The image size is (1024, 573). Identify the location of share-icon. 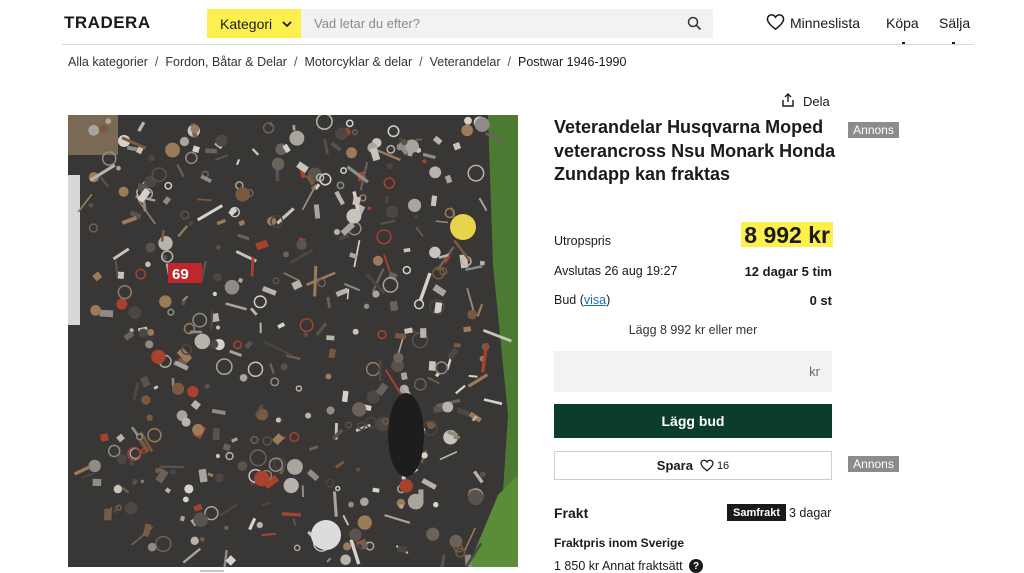
(788, 101).